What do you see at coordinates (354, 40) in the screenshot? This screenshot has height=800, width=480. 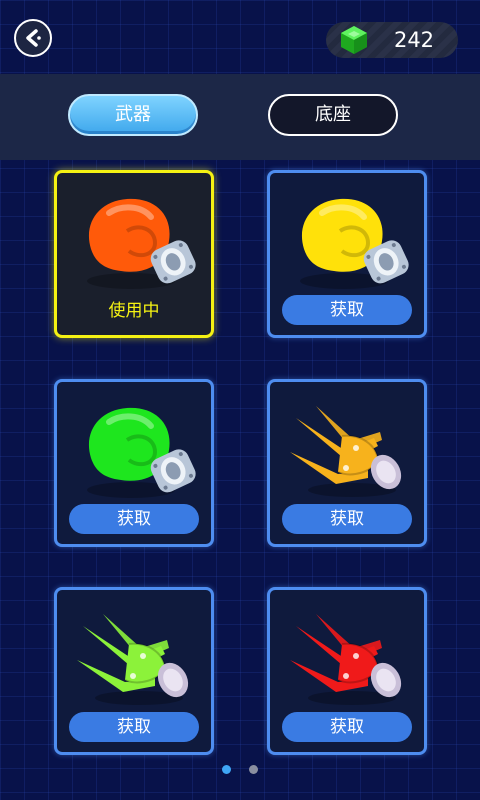 I see `green-gem-icon` at bounding box center [354, 40].